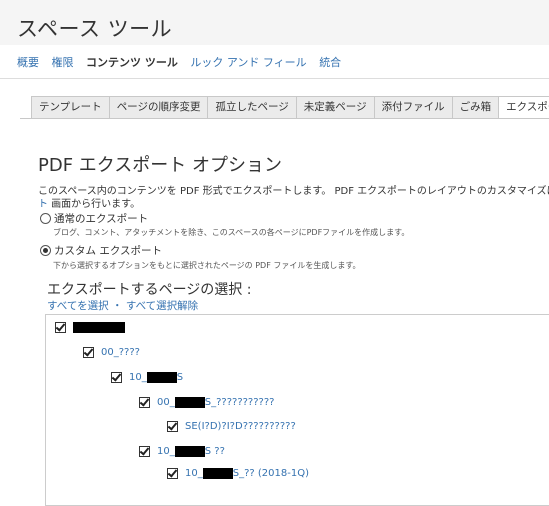 The height and width of the screenshot is (506, 549). I want to click on tab-divider, so click(284, 118).